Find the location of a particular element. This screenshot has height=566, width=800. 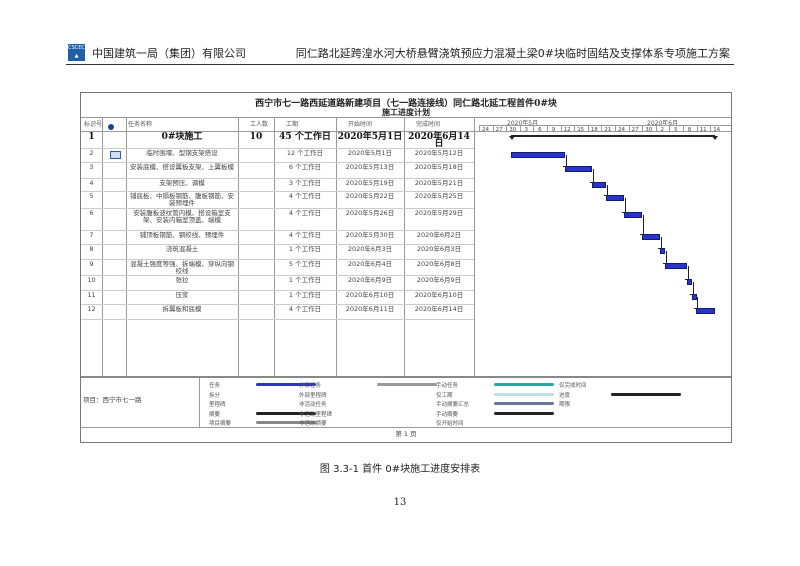

task-start: 2020年5月1日 is located at coordinates (370, 137).